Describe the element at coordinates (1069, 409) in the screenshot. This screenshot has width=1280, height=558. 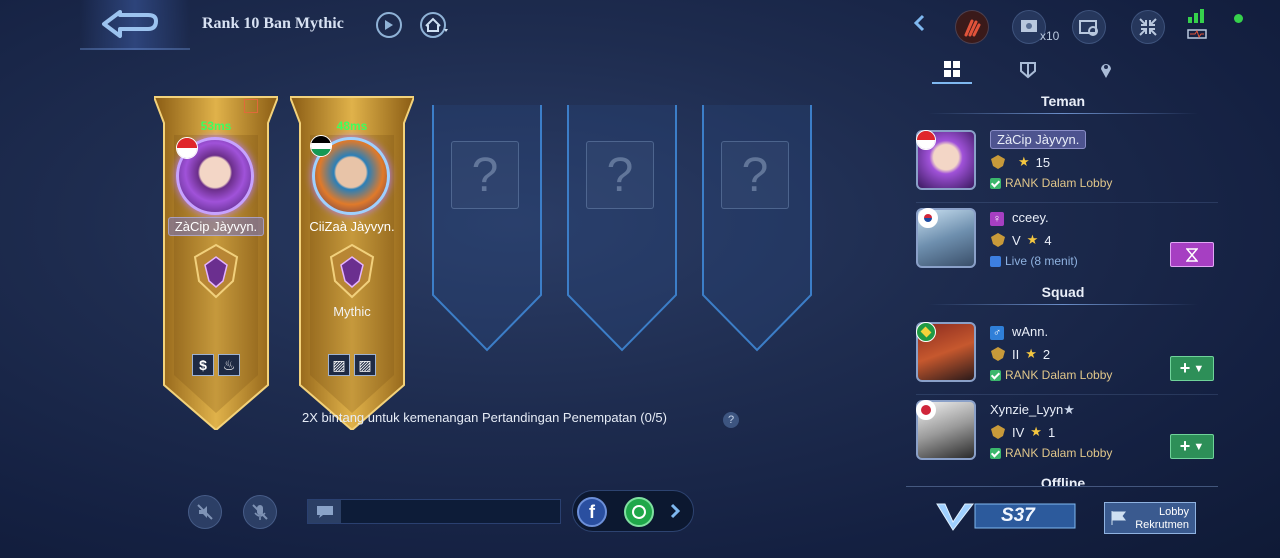
I see `star-suffix: ★` at that location.